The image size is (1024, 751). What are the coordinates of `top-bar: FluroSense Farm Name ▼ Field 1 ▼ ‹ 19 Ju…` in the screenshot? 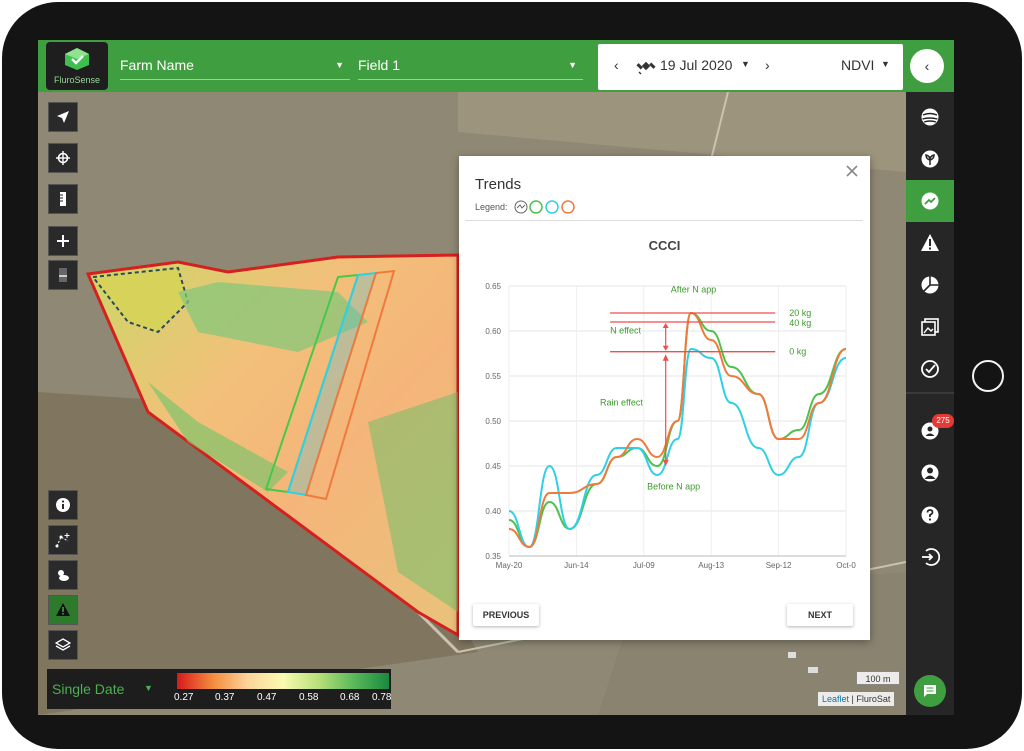 It's located at (496, 66).